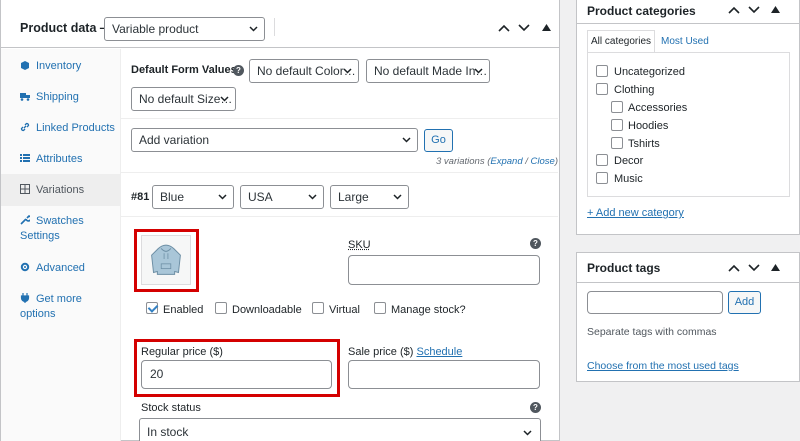  I want to click on stock-status-label: Stock status, so click(171, 408).